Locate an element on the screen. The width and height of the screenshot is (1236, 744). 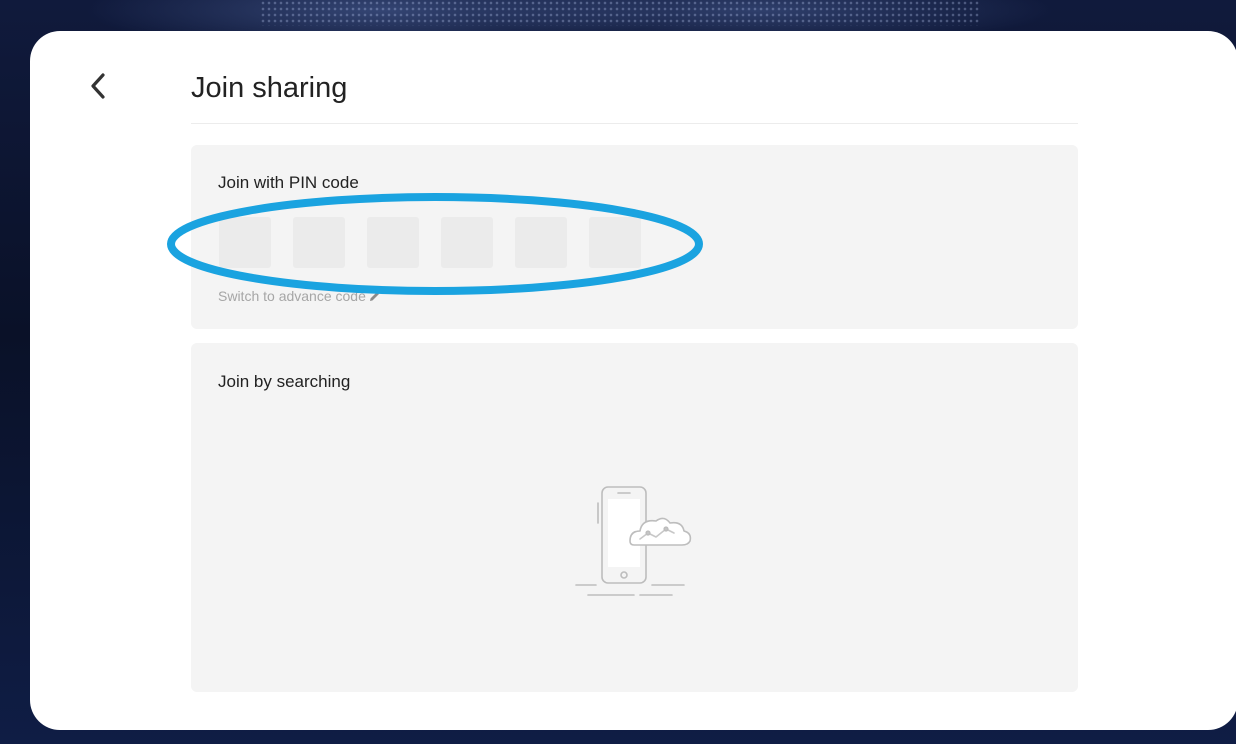
back-button is located at coordinates (98, 86).